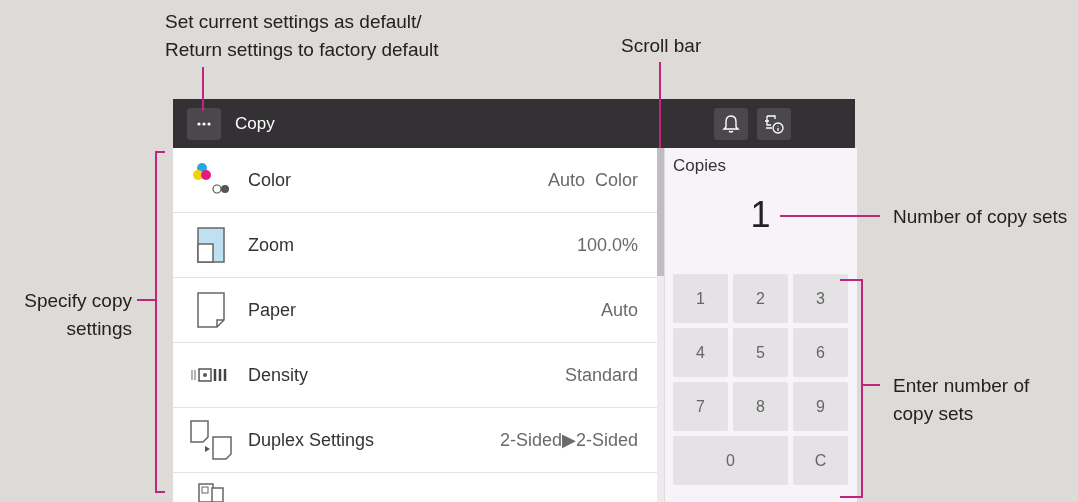 This screenshot has height=502, width=1078. Describe the element at coordinates (415, 180) in the screenshot. I see `setting-row: Color Auto Color` at that location.